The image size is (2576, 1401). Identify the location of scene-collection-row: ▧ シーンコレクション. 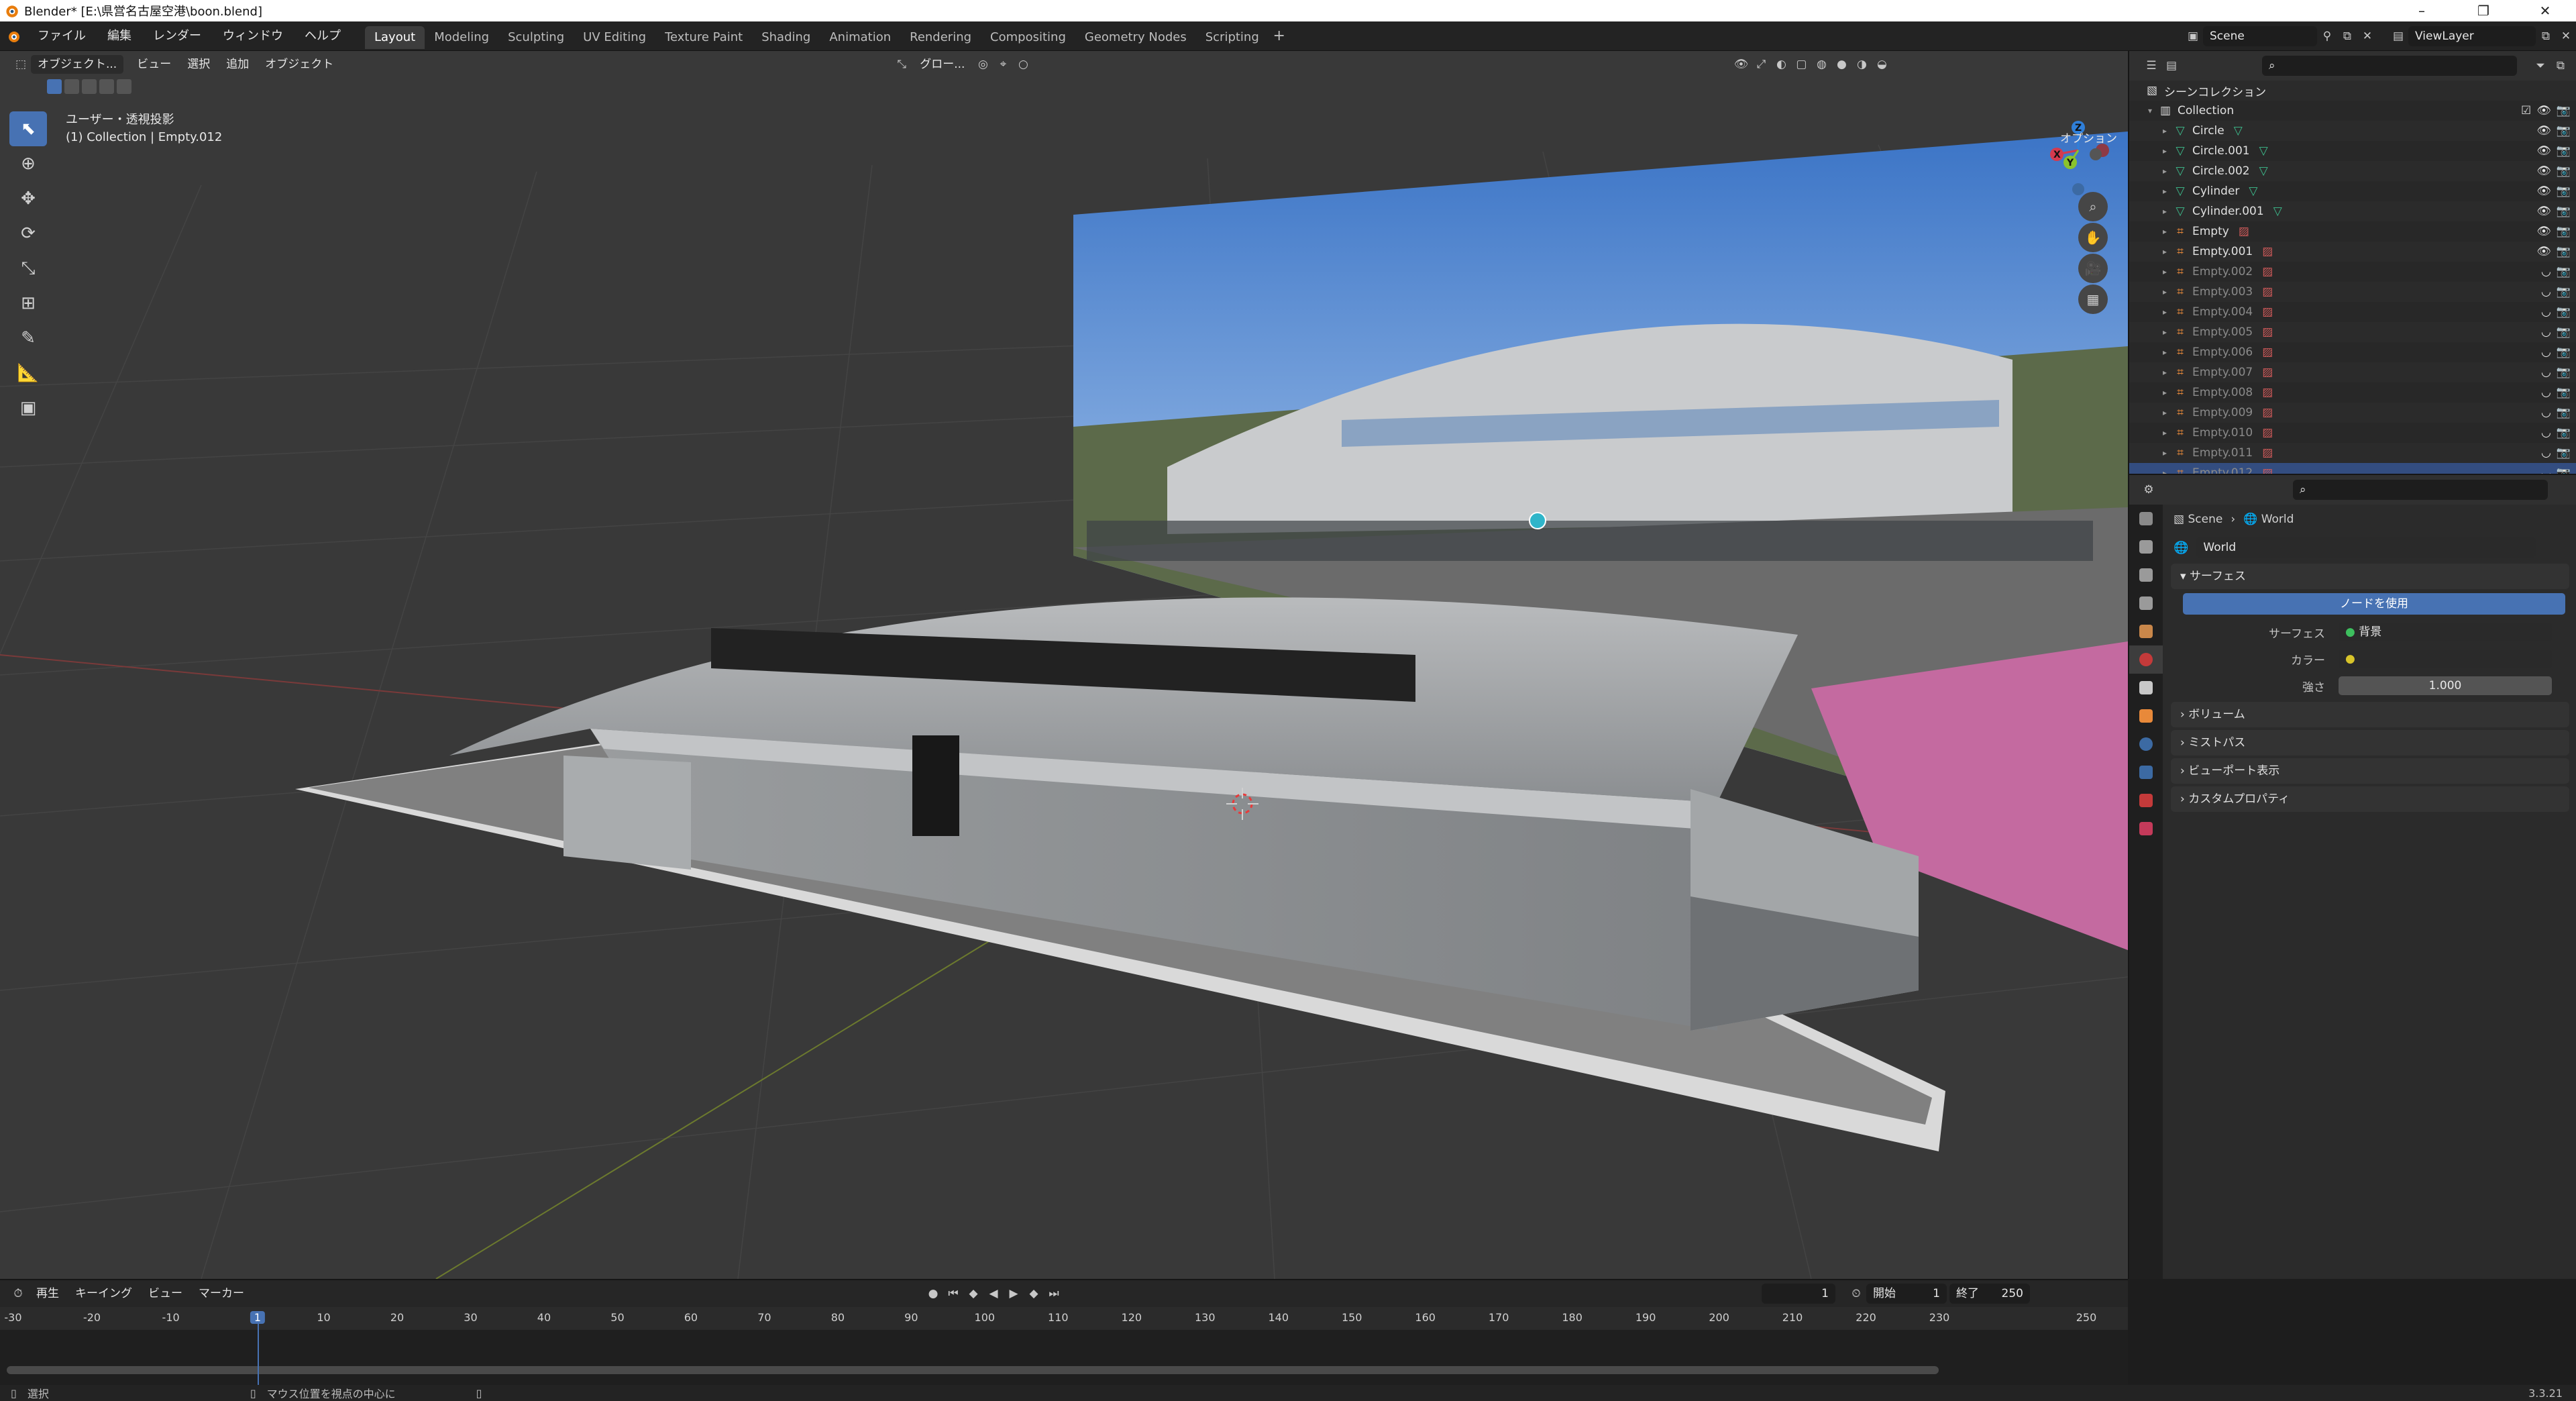
(2352, 91).